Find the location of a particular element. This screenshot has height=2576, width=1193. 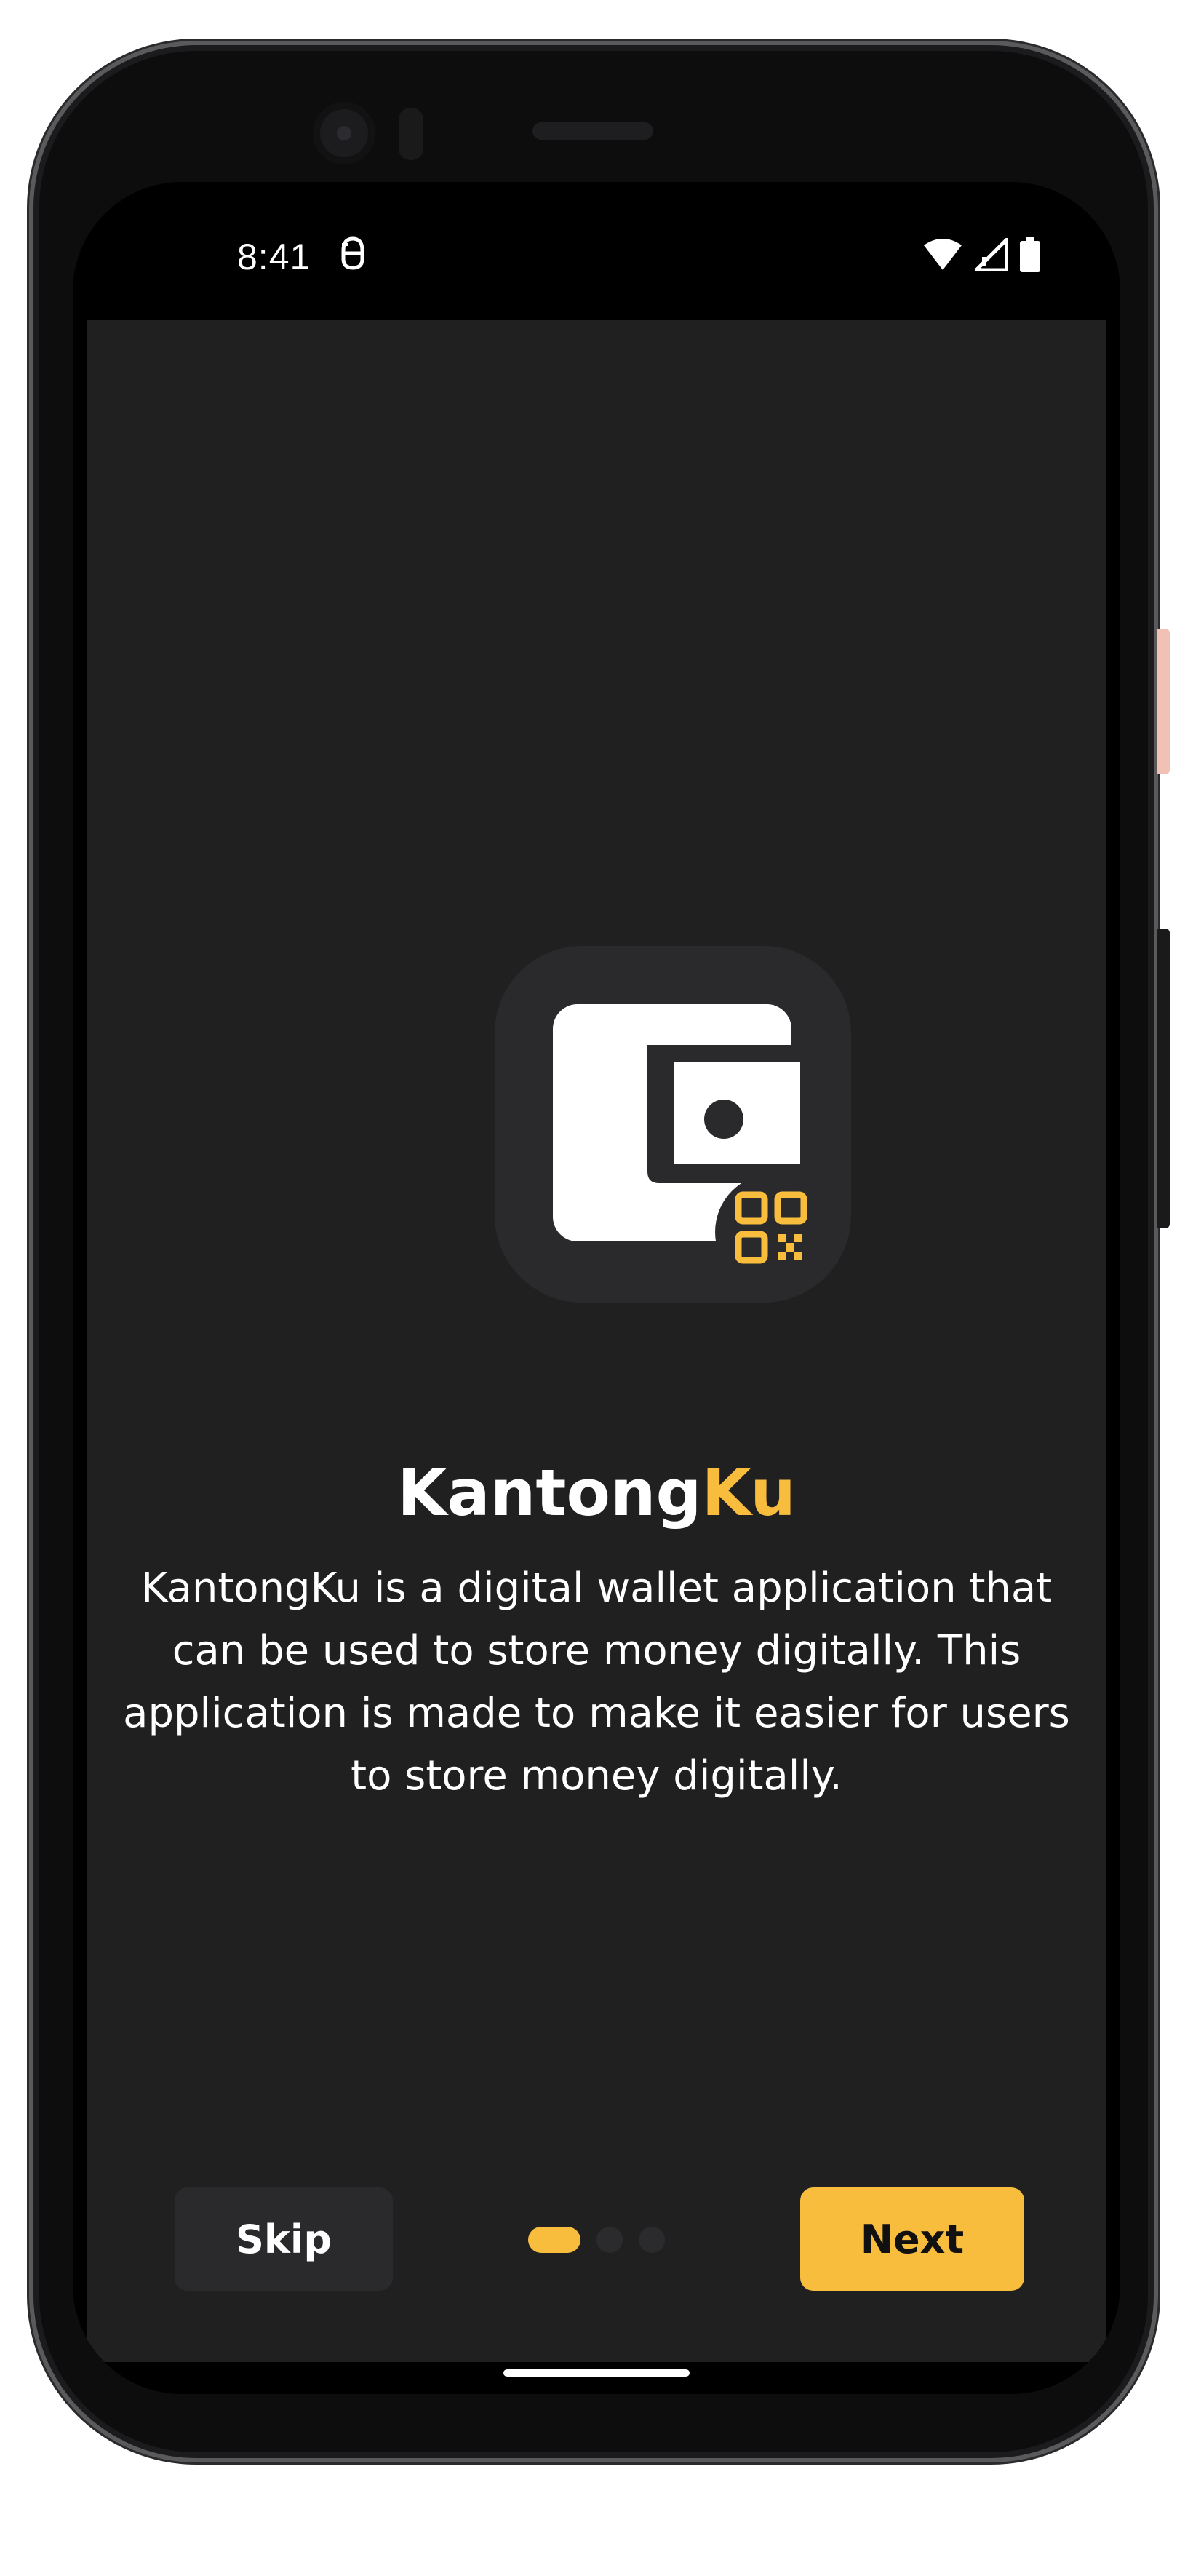

front-camera is located at coordinates (344, 133).